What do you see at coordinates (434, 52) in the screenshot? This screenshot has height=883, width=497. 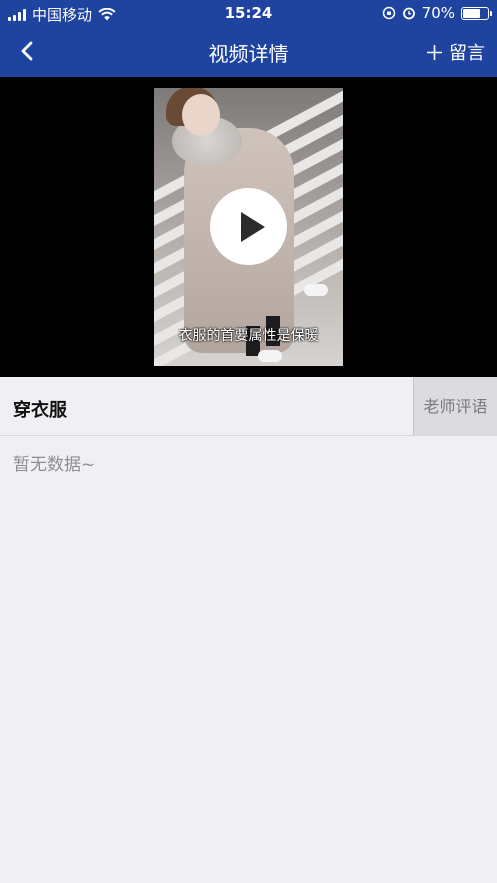 I see `plus-icon` at bounding box center [434, 52].